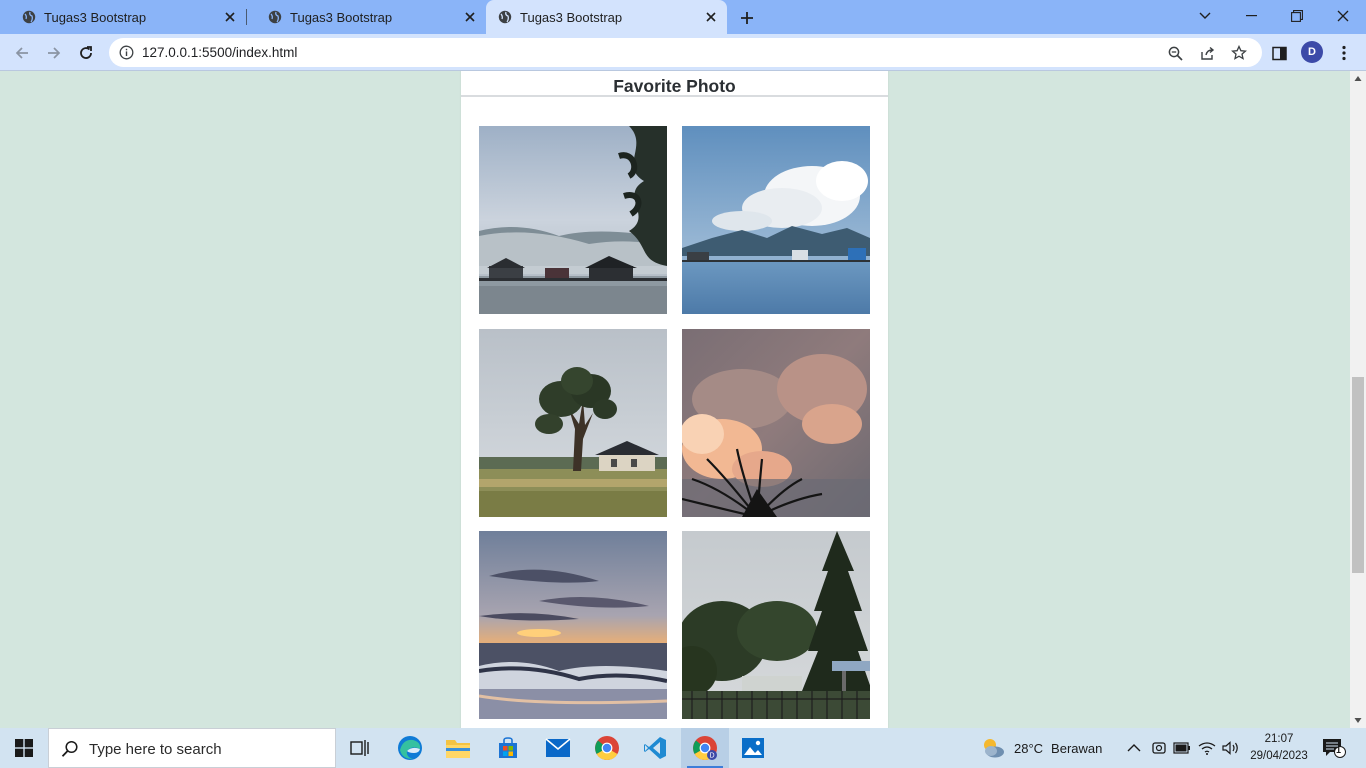 This screenshot has width=1366, height=768. I want to click on chrome-icon, so click(607, 748).